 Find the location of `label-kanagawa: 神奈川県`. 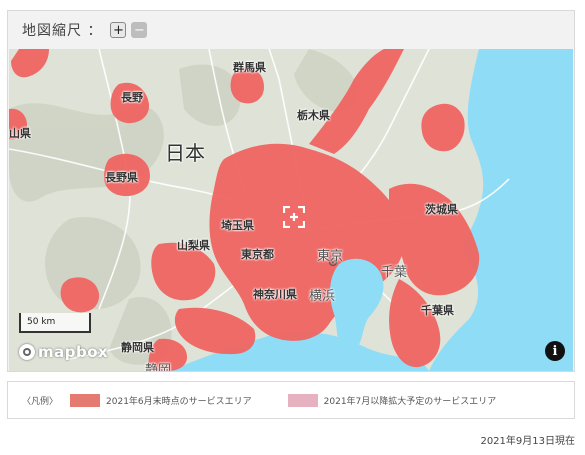

label-kanagawa: 神奈川県 is located at coordinates (275, 294).